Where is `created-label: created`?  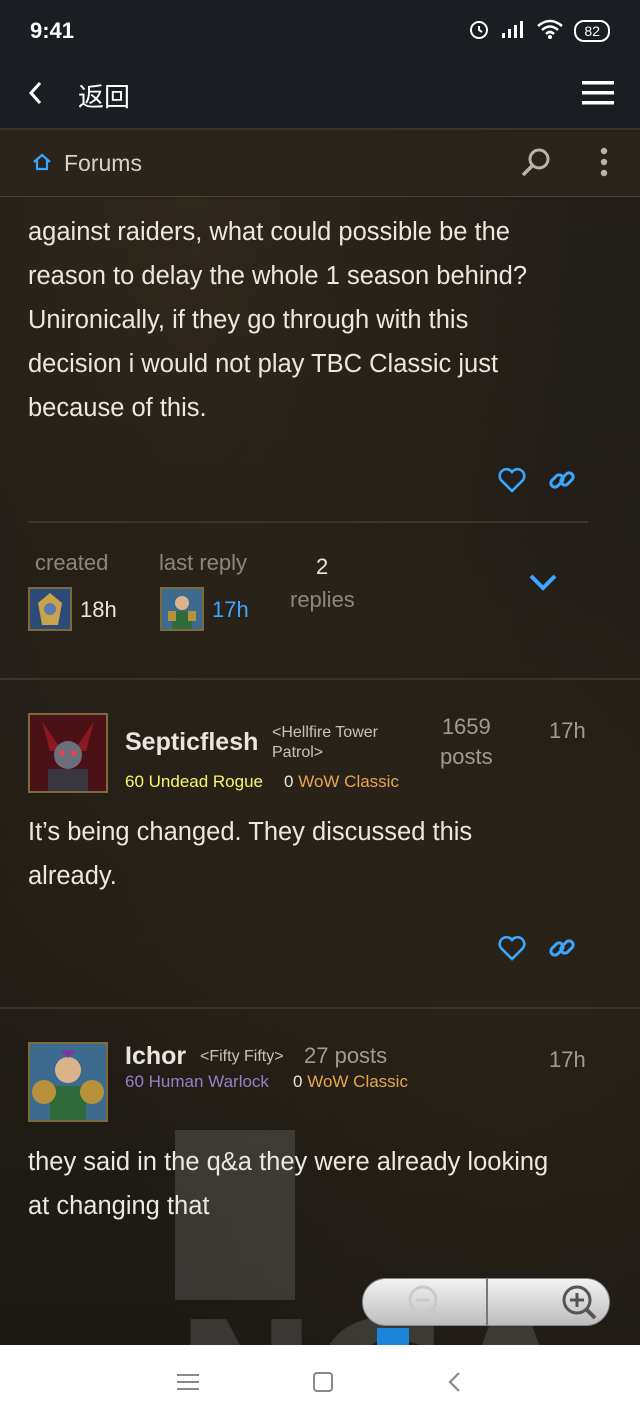
created-label: created is located at coordinates (72, 562).